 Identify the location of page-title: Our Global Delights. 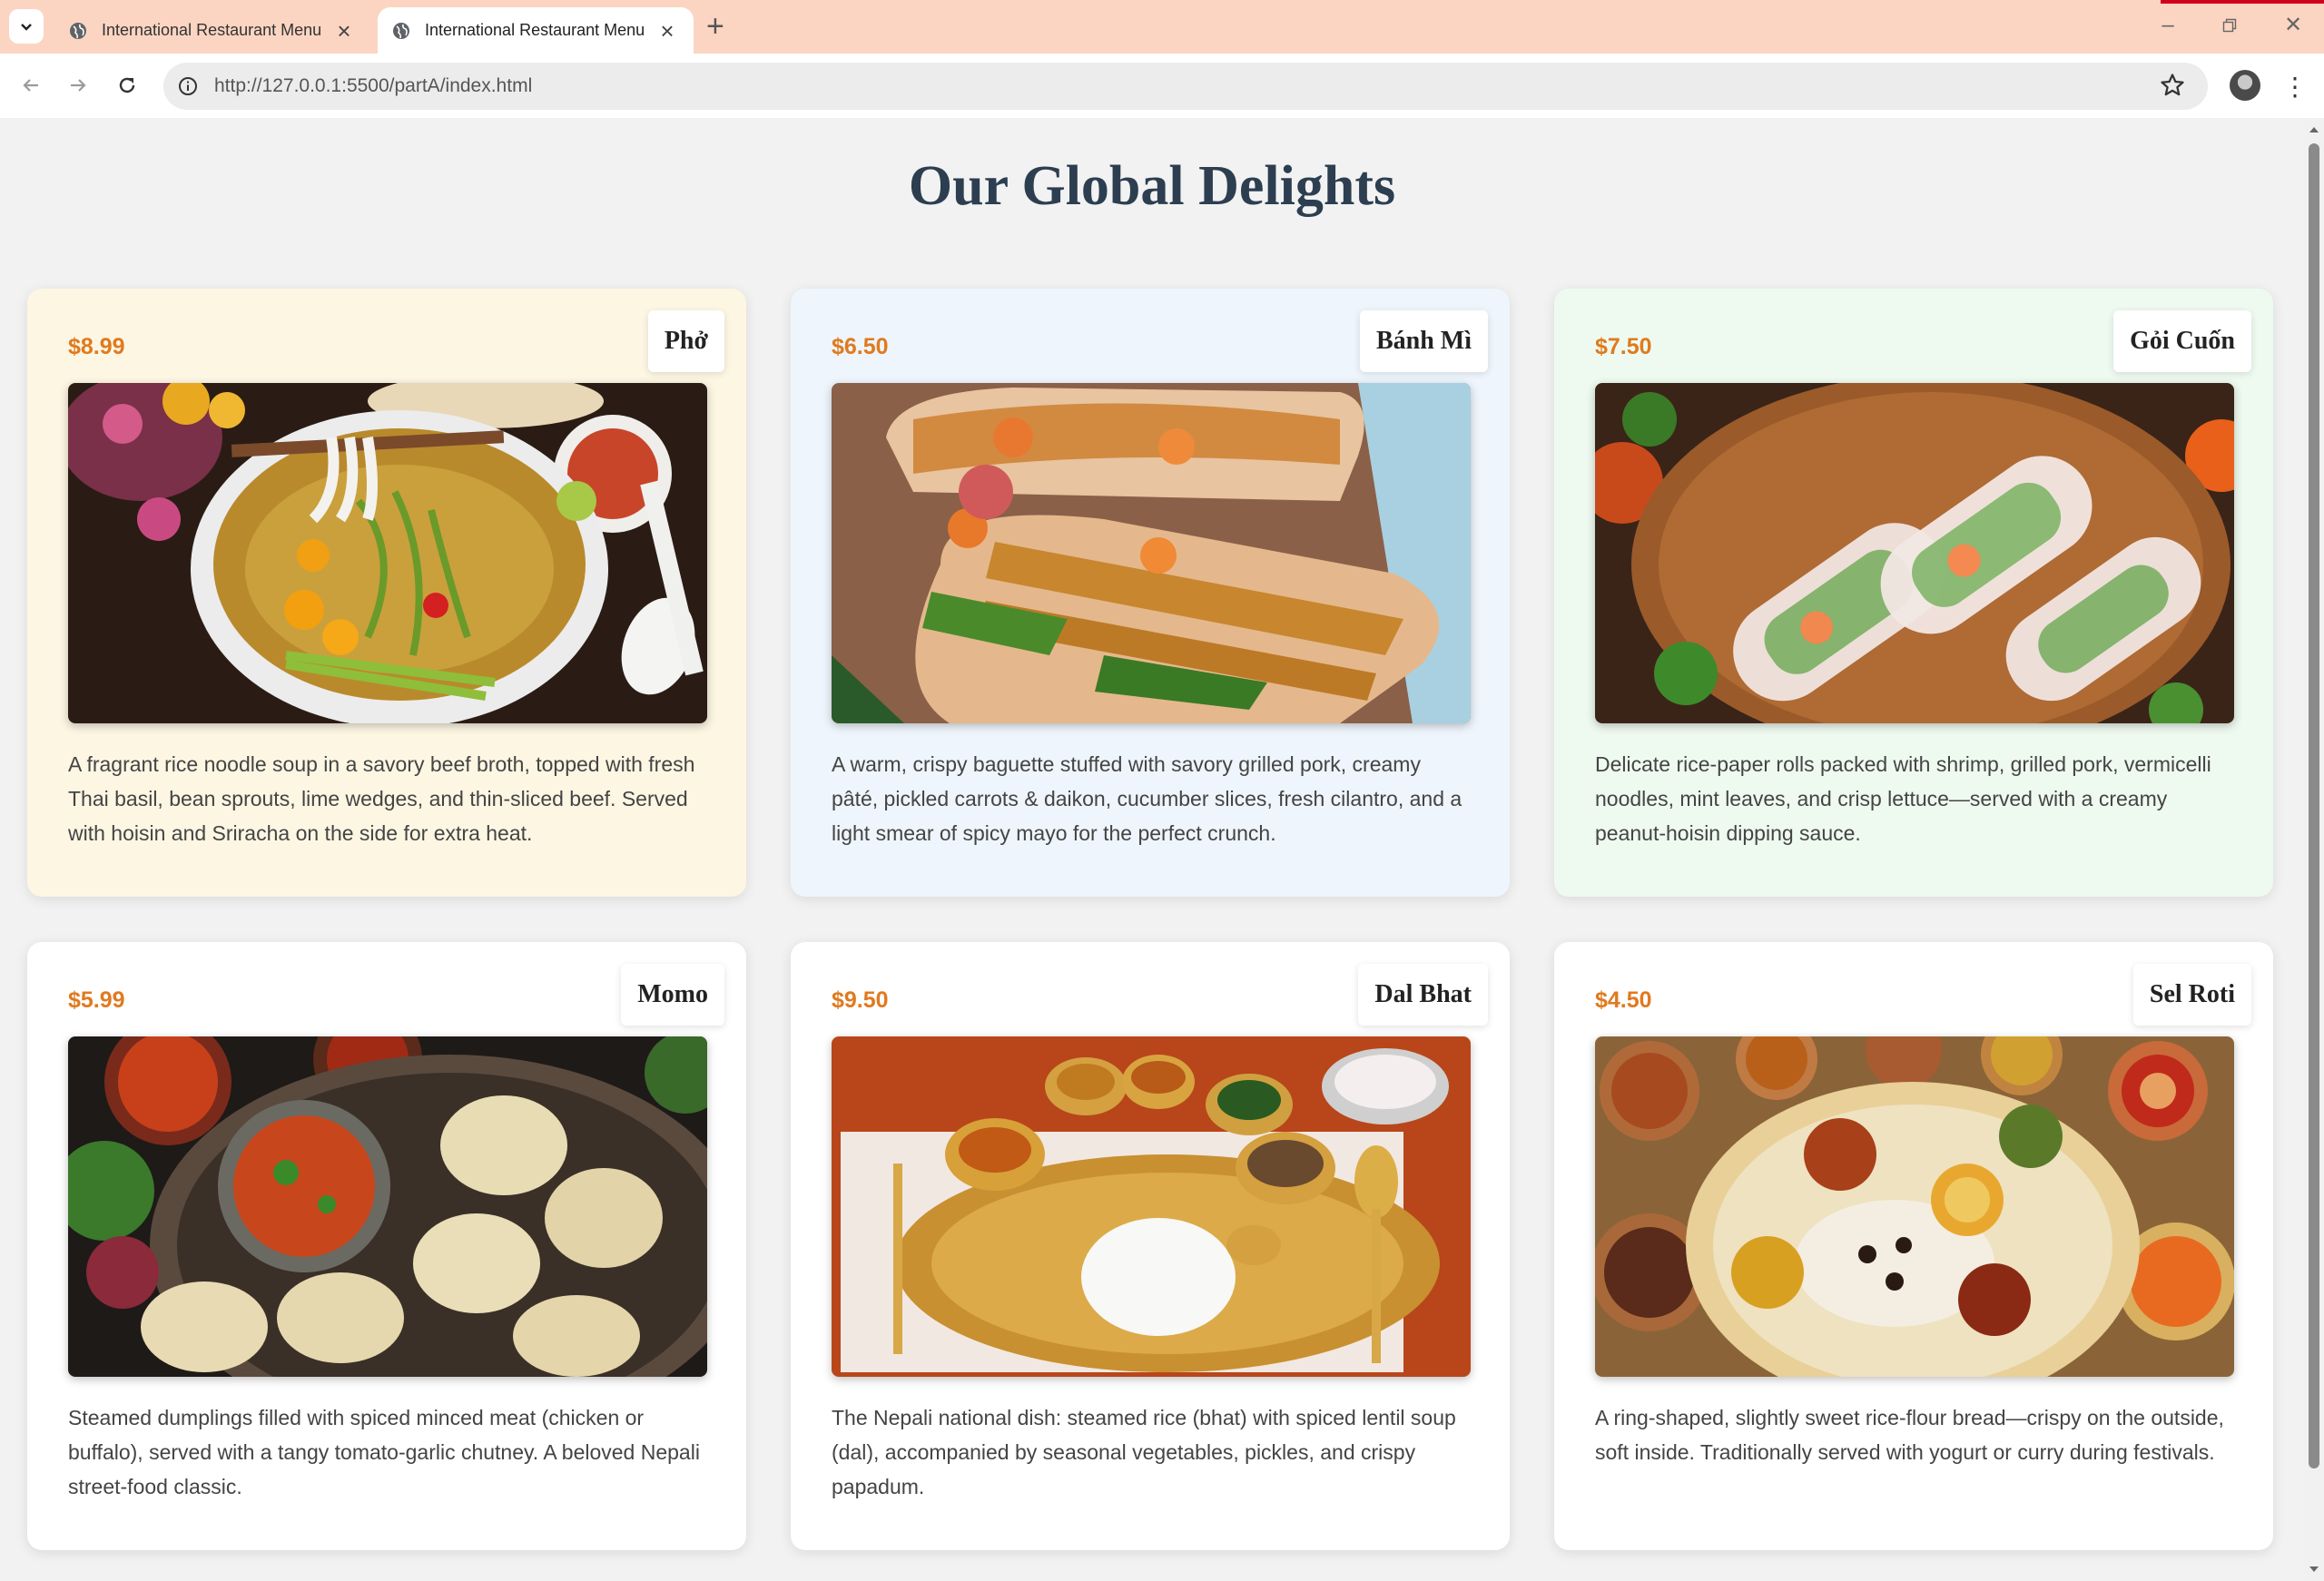
(1152, 186).